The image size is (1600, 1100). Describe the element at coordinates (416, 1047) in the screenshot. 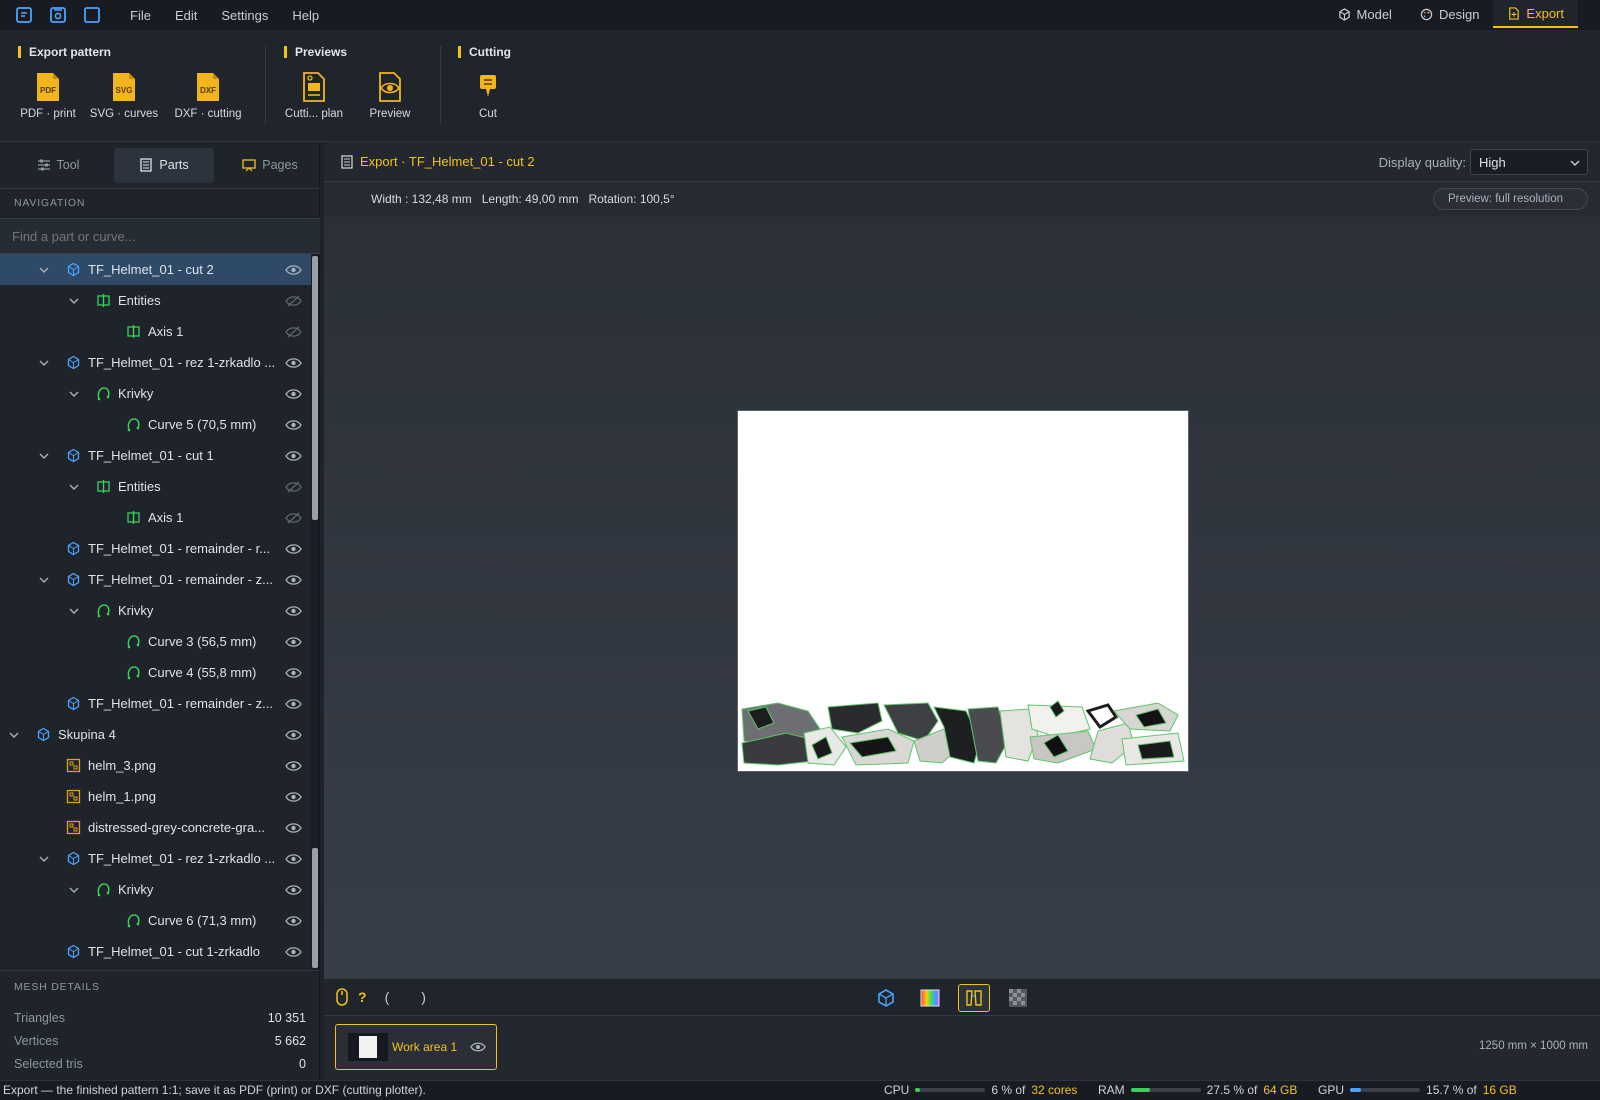

I see `work-area-card: Work area 1` at that location.